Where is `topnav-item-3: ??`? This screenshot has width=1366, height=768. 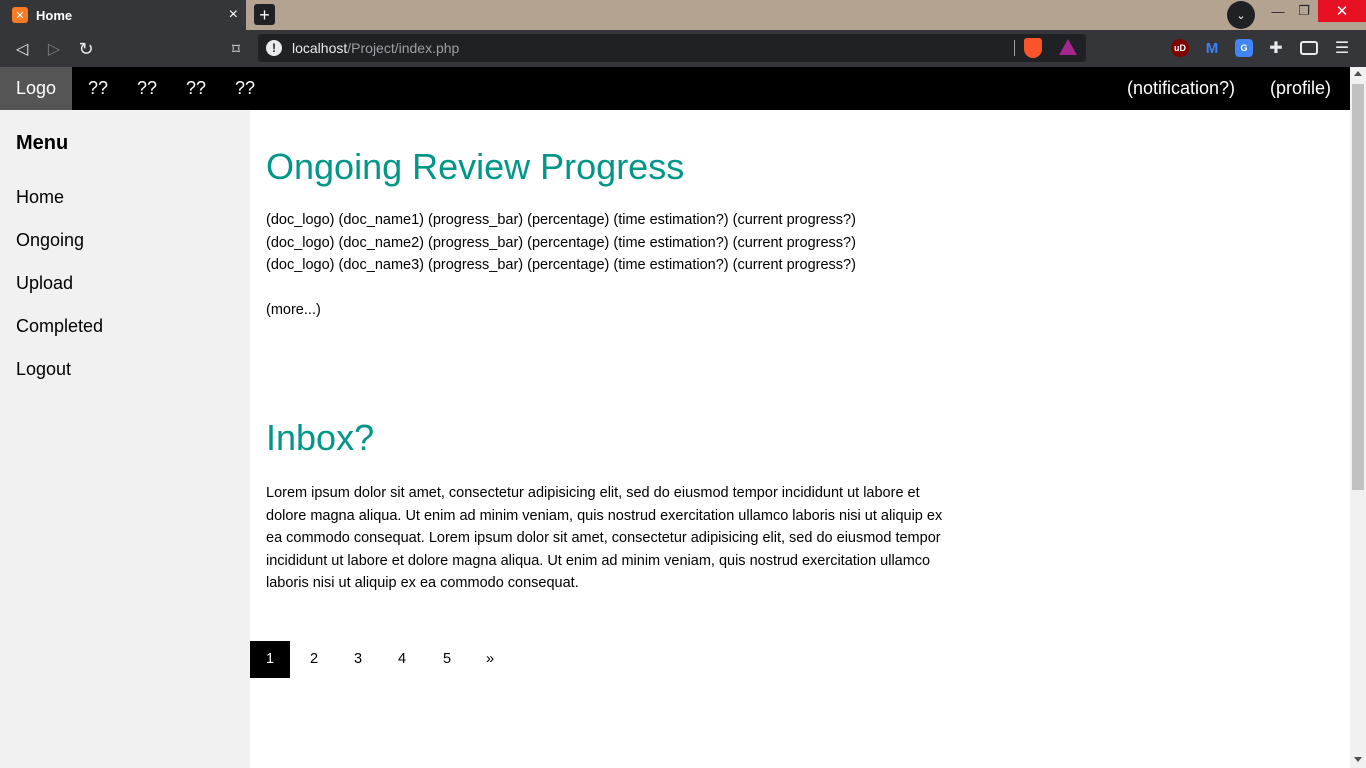
topnav-item-3: ?? is located at coordinates (196, 88).